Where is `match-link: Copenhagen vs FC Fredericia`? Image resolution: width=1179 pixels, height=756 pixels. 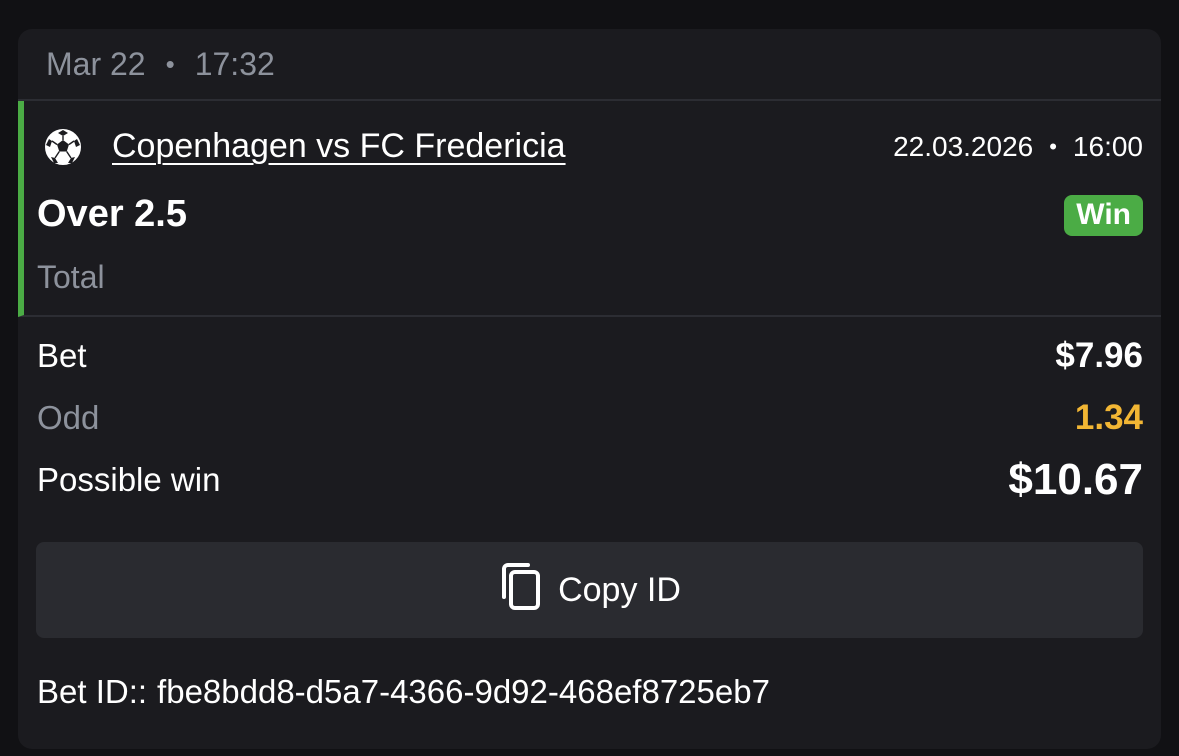
match-link: Copenhagen vs FC Fredericia is located at coordinates (339, 146).